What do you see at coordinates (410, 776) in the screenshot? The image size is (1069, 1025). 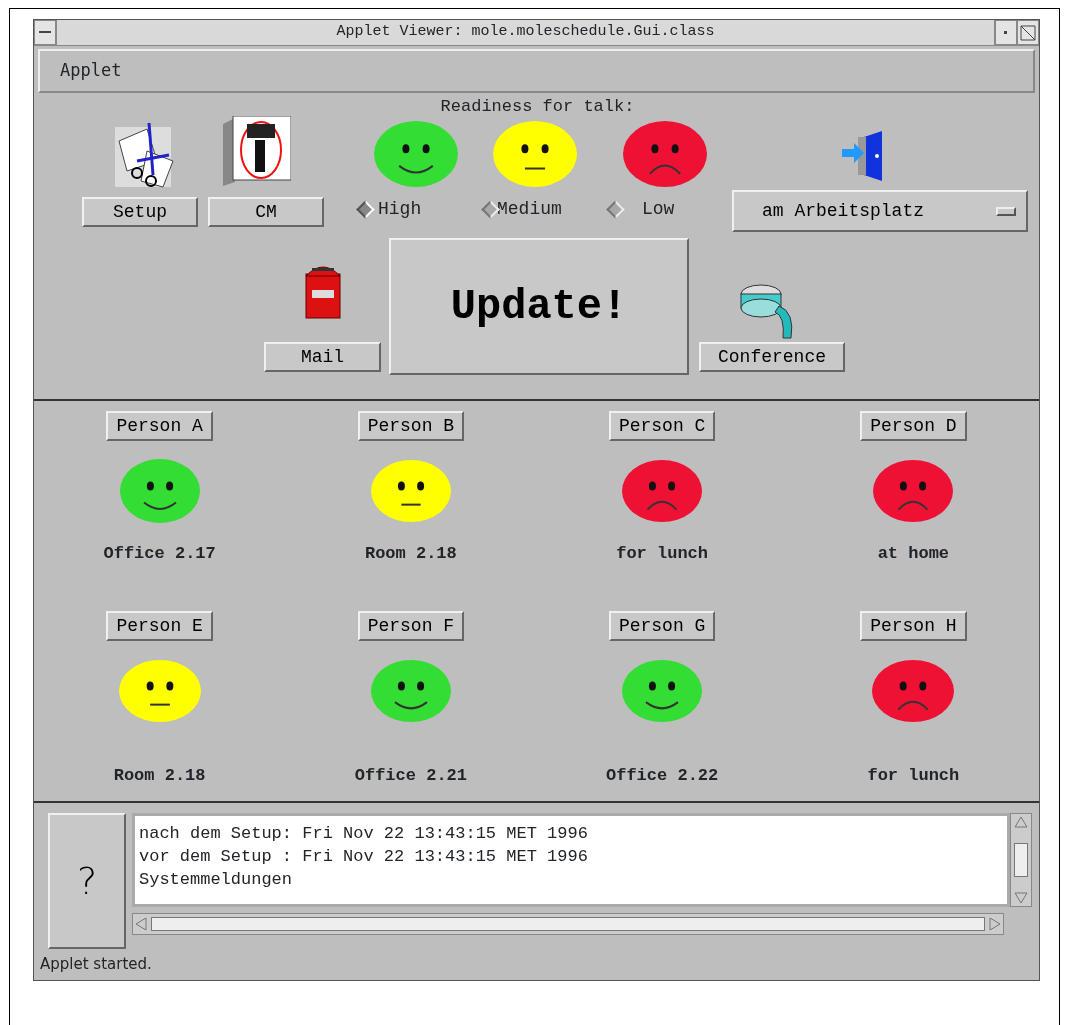 I see `location-label: Office 2.21` at bounding box center [410, 776].